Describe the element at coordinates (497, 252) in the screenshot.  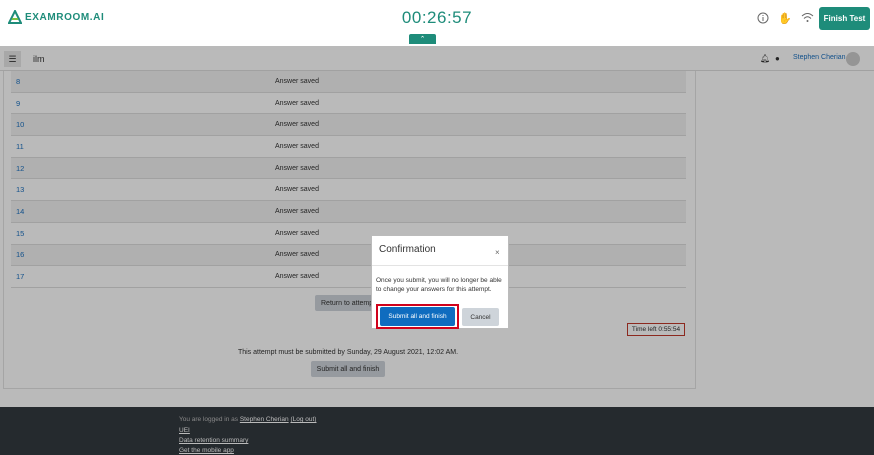
I see `close-icon: ×` at that location.